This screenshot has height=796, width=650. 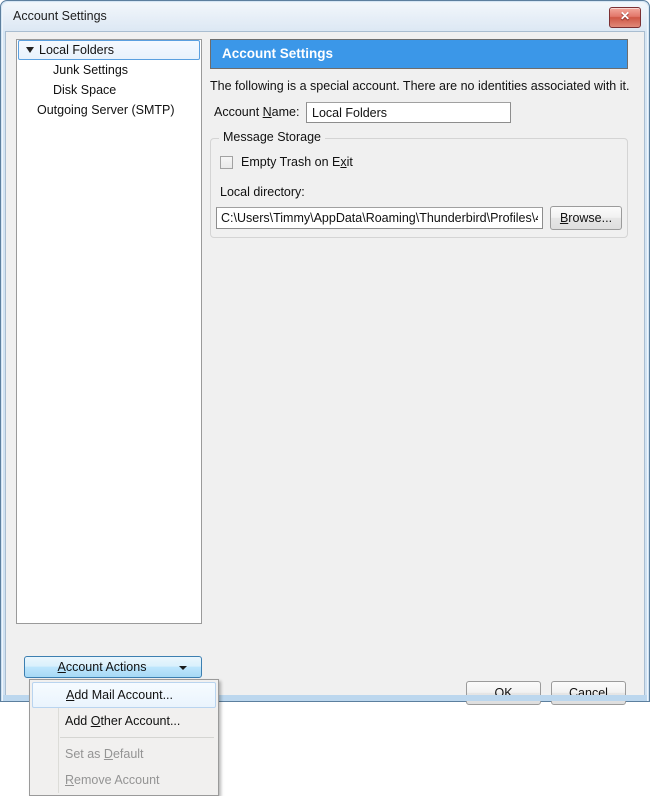 What do you see at coordinates (503, 693) in the screenshot?
I see `ok-button: OK` at bounding box center [503, 693].